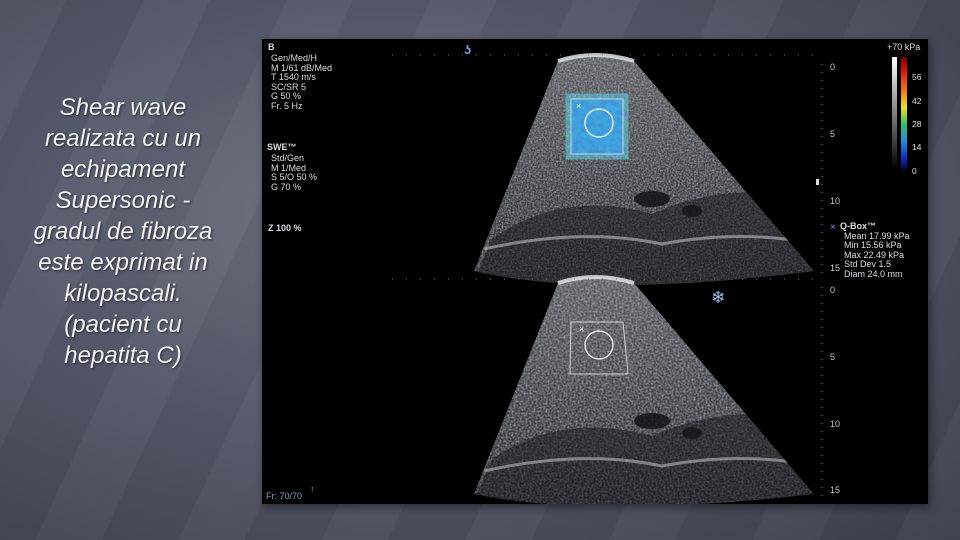 The image size is (960, 540). What do you see at coordinates (835, 424) in the screenshot?
I see `depth-label-bottom: 10` at bounding box center [835, 424].